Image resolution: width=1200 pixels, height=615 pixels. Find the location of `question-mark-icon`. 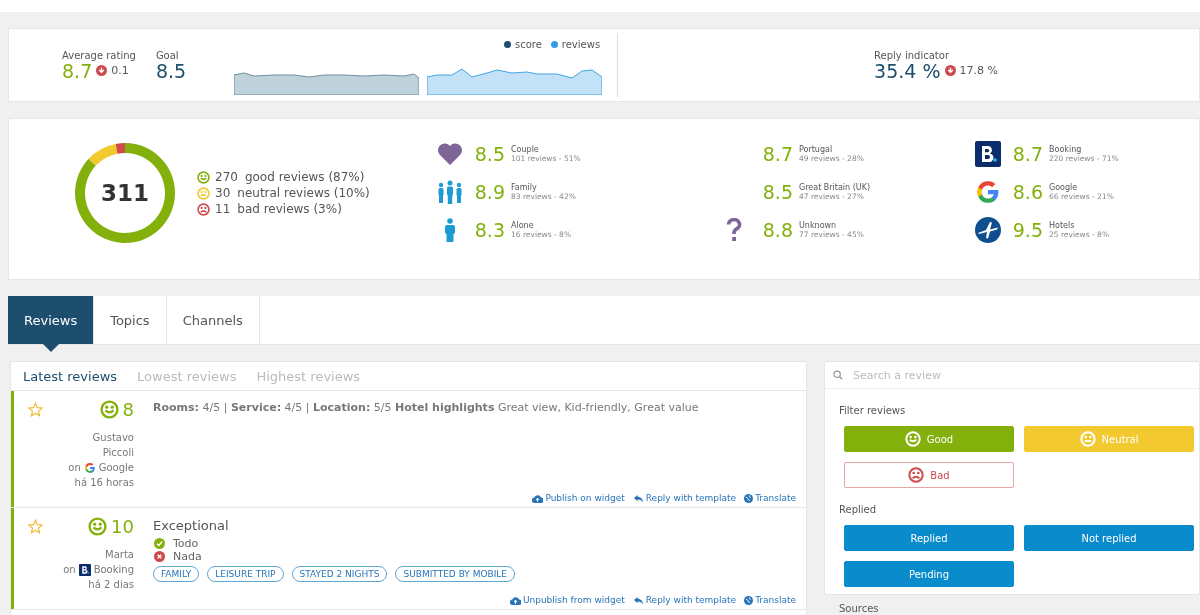

question-mark-icon is located at coordinates (734, 230).